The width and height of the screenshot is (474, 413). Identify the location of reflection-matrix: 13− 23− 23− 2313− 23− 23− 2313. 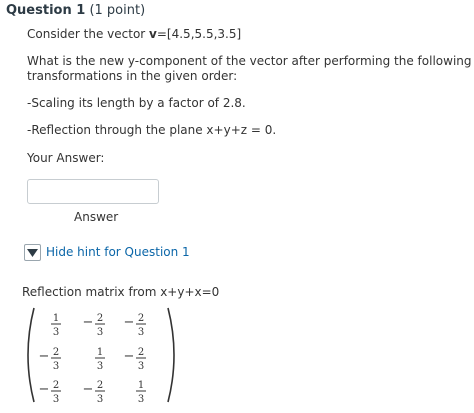
(101, 356).